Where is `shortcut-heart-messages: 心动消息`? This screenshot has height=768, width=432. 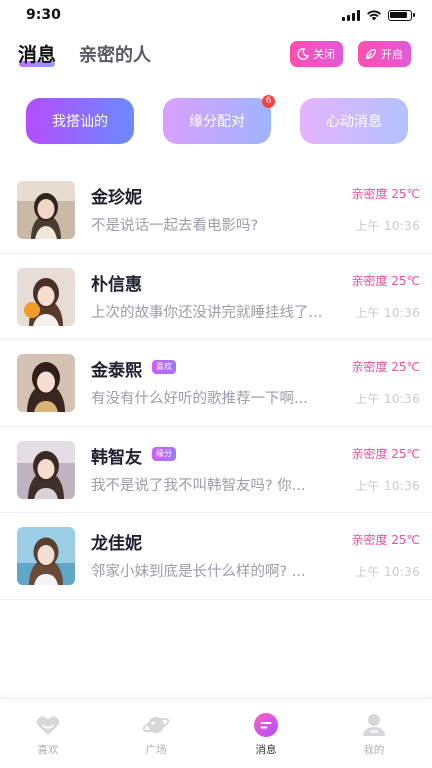
shortcut-heart-messages: 心动消息 is located at coordinates (354, 121).